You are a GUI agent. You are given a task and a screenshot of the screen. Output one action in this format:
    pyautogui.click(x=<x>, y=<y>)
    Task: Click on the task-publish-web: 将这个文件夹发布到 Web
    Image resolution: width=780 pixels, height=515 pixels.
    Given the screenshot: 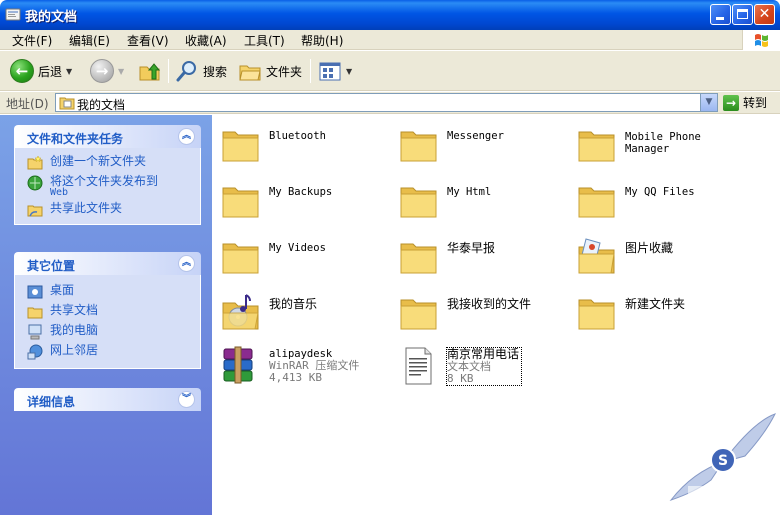 What is the action you would take?
    pyautogui.click(x=107, y=186)
    